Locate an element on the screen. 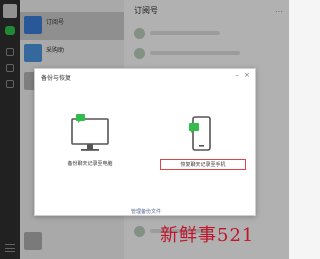 The image size is (320, 259). watermark: 新鲜事521 is located at coordinates (207, 235).